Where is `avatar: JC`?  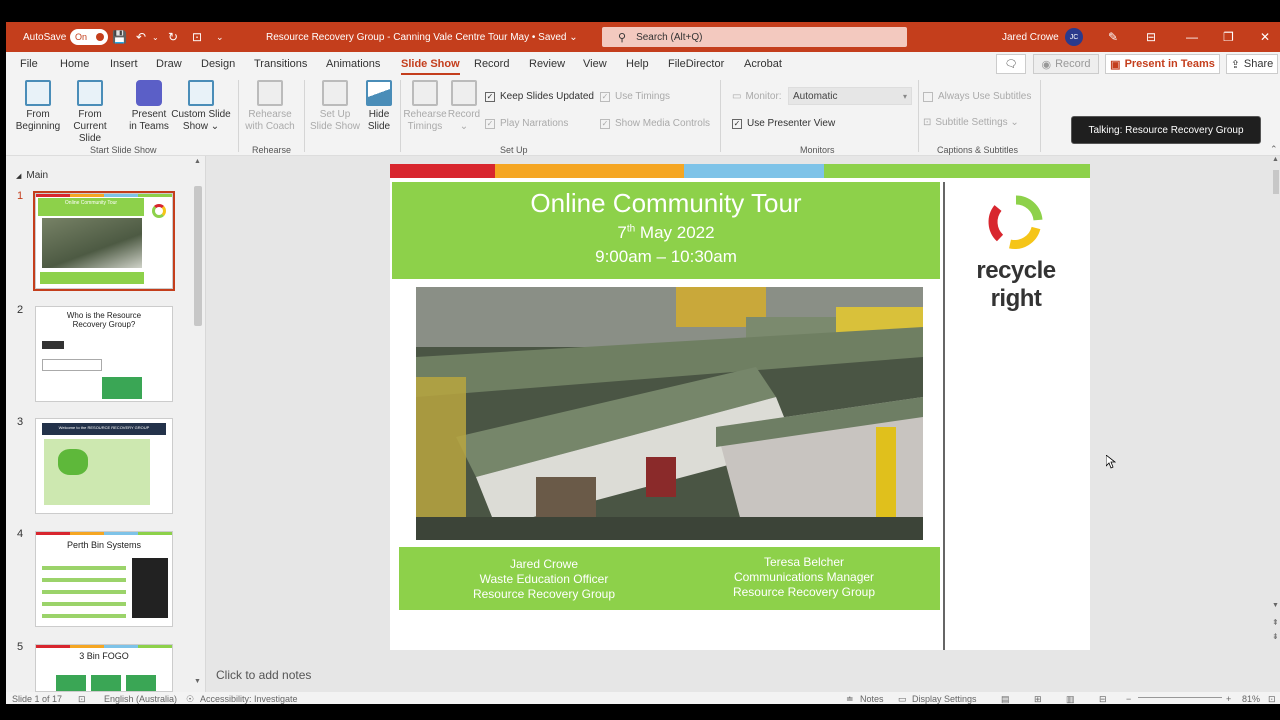 avatar: JC is located at coordinates (1074, 37).